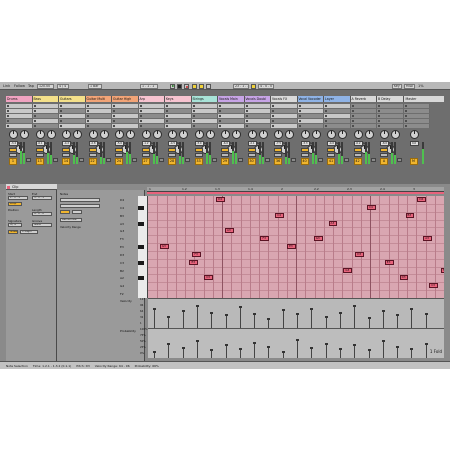 The height and width of the screenshot is (450, 450). Describe the element at coordinates (178, 99) in the screenshot. I see `track-header: Keys` at that location.